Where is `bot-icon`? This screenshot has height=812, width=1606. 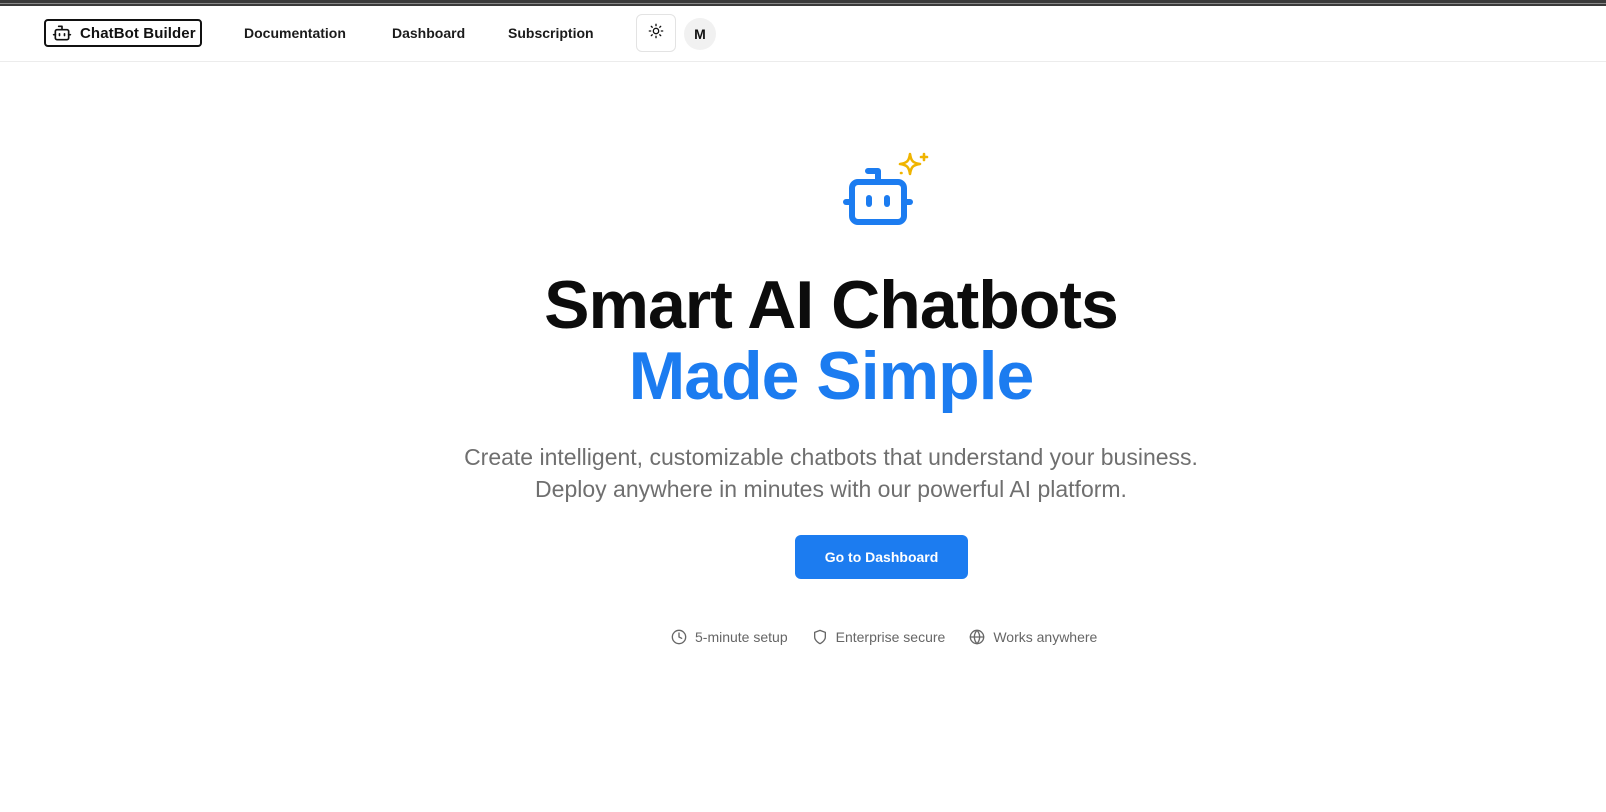
bot-icon is located at coordinates (62, 33).